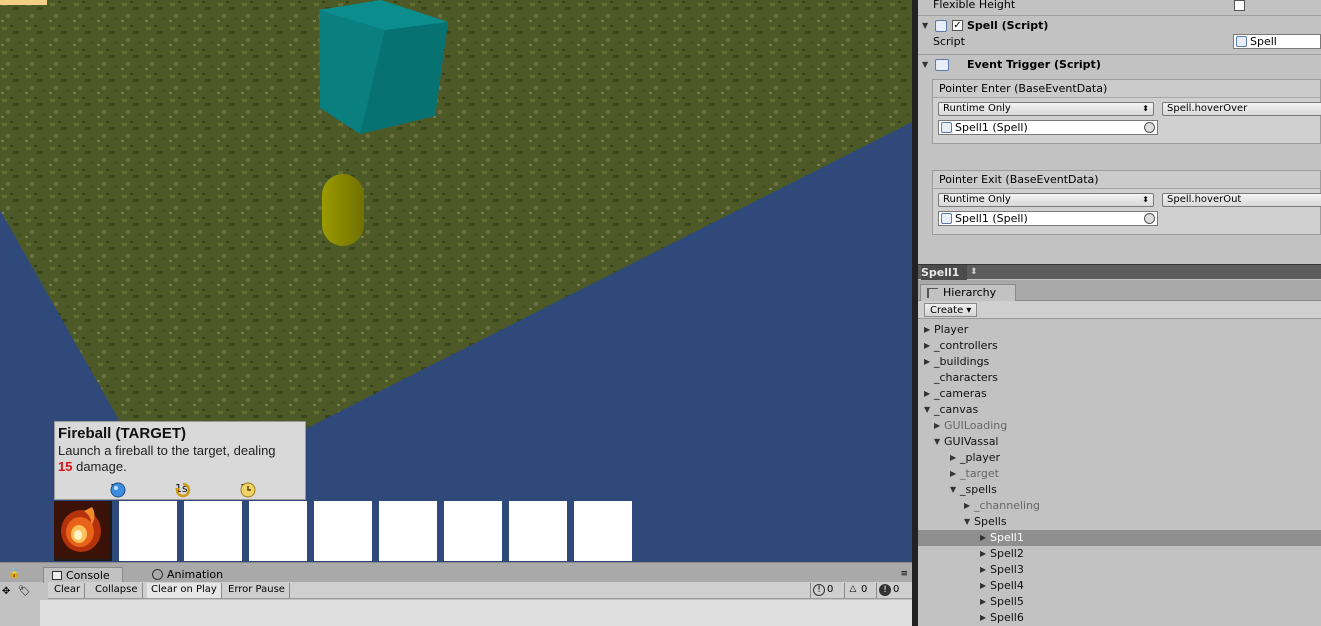 The image size is (1321, 626). Describe the element at coordinates (1119, 490) in the screenshot. I see `hierarchy-node: ▼ _spells` at that location.